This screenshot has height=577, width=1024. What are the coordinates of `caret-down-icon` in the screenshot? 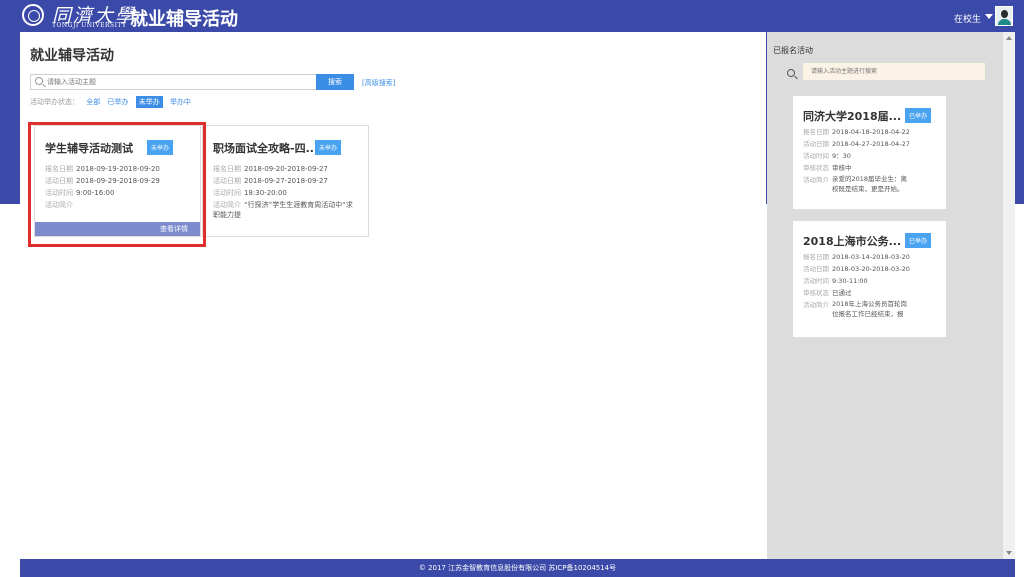 It's located at (989, 16).